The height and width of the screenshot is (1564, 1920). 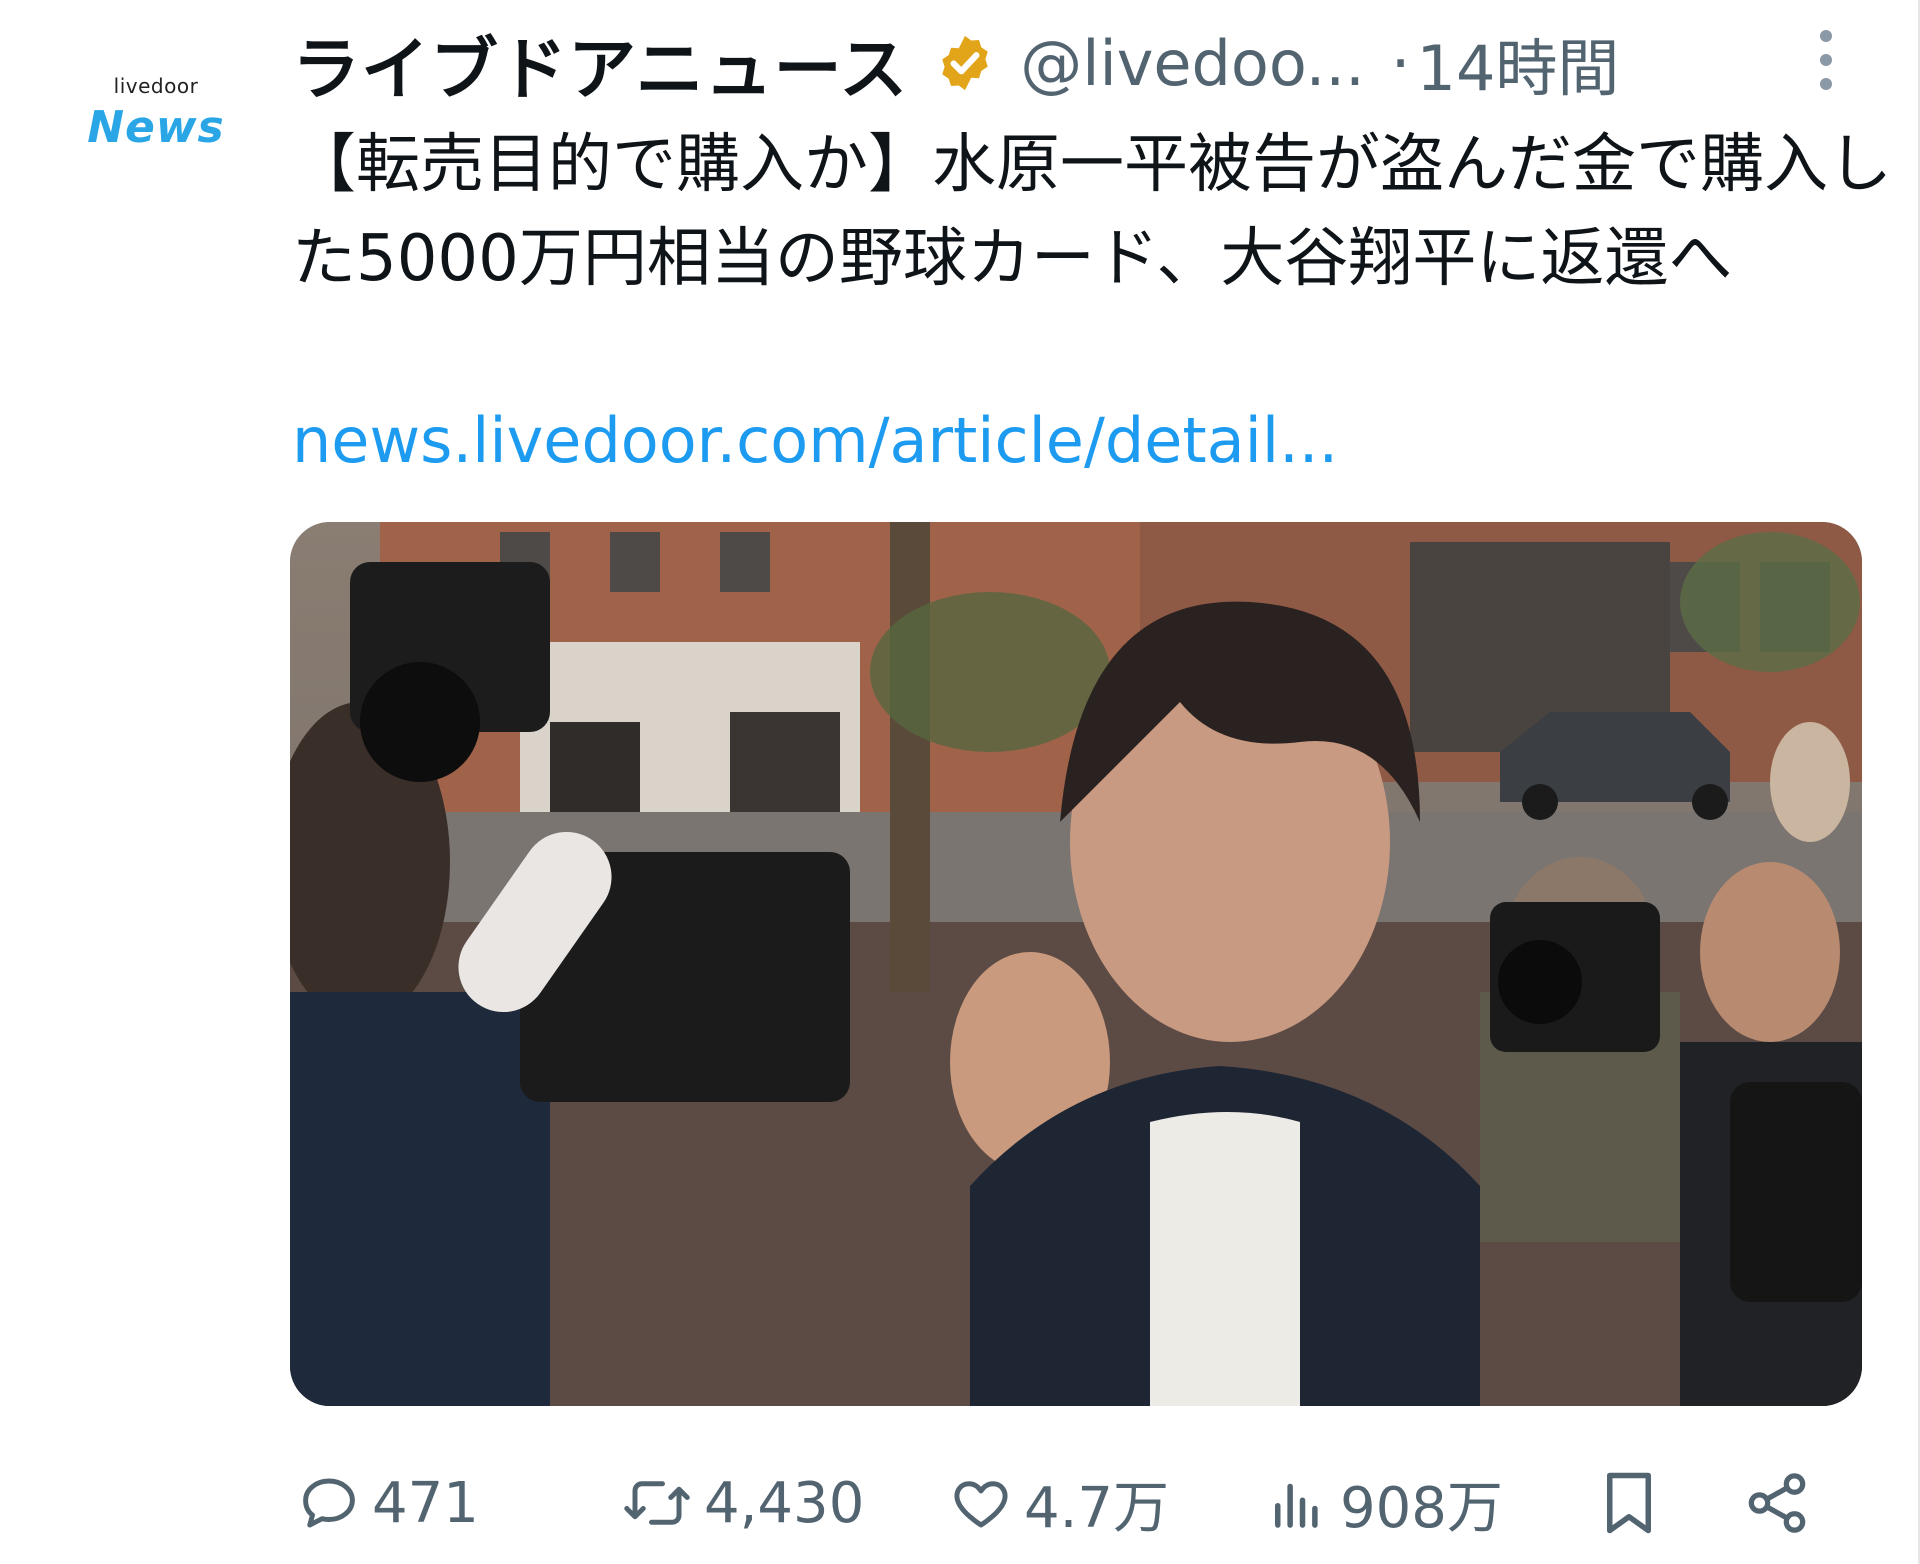 What do you see at coordinates (657, 1503) in the screenshot?
I see `repost-icon` at bounding box center [657, 1503].